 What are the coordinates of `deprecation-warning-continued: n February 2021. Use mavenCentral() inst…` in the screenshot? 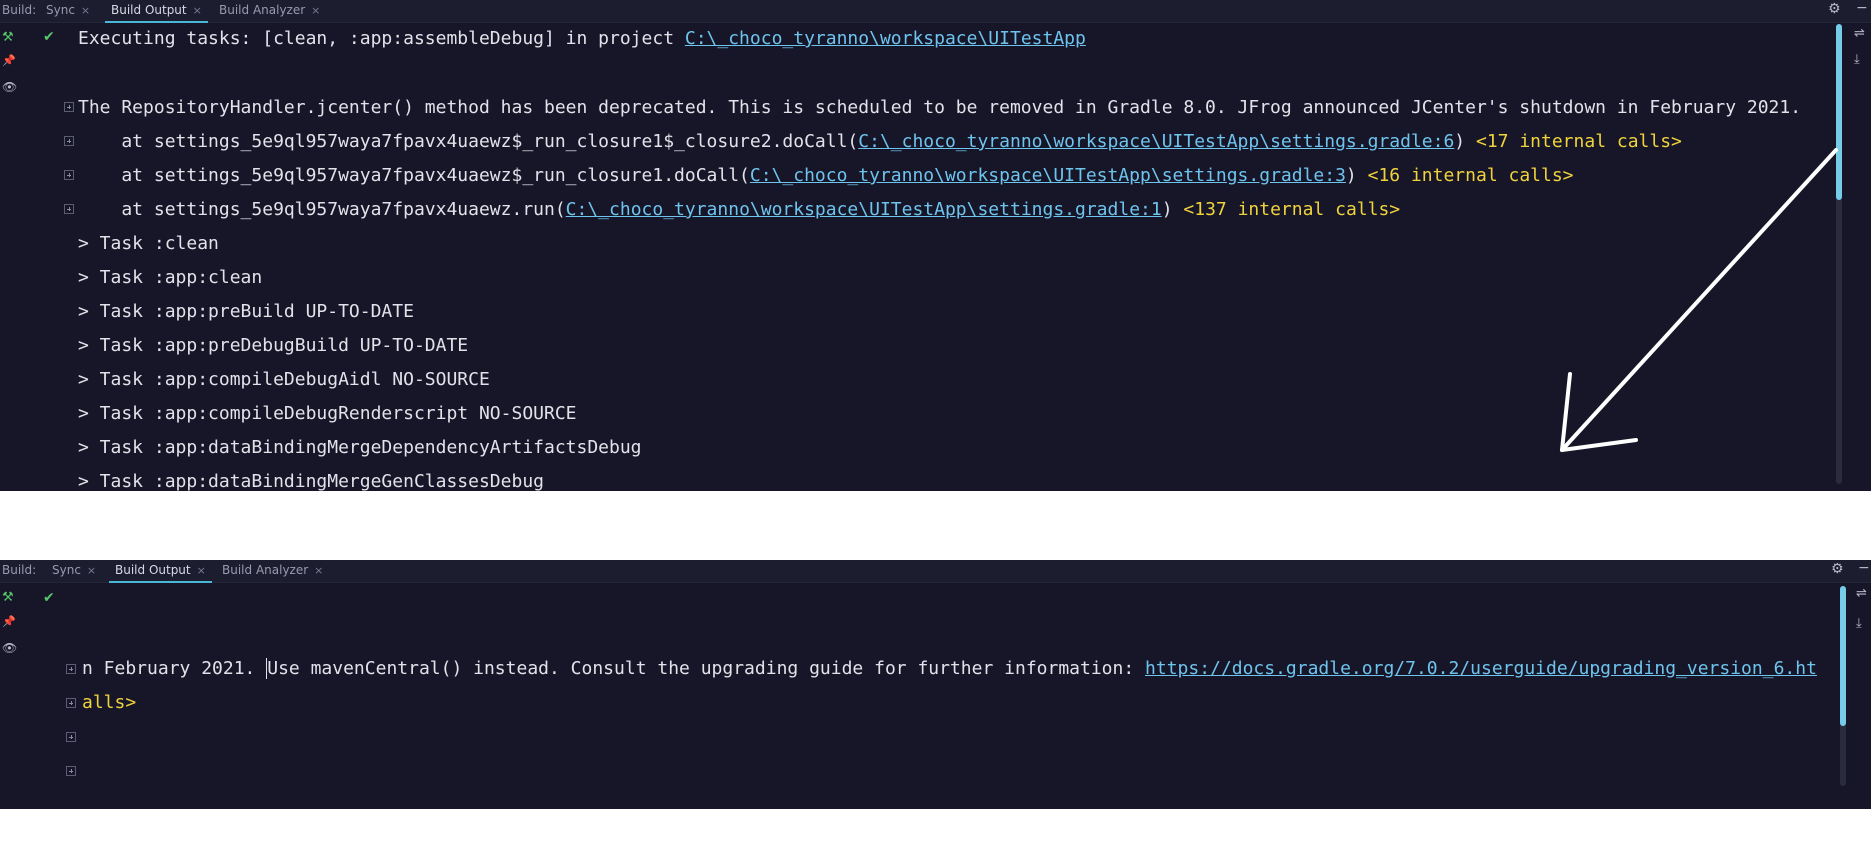 It's located at (949, 668).